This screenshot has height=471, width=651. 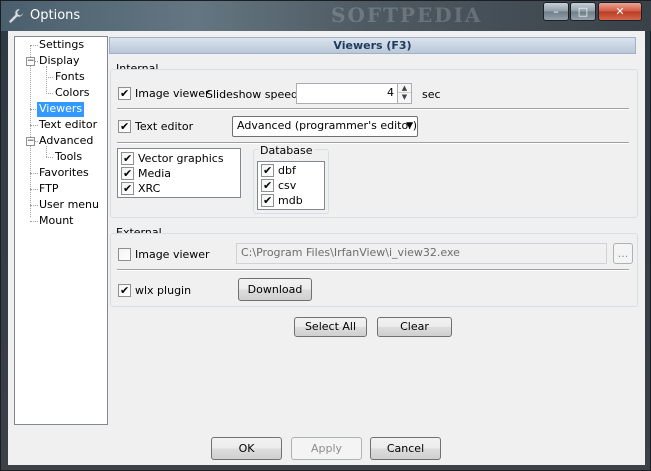 What do you see at coordinates (155, 127) in the screenshot?
I see `internal-text-editor-checkbox: Text editor` at bounding box center [155, 127].